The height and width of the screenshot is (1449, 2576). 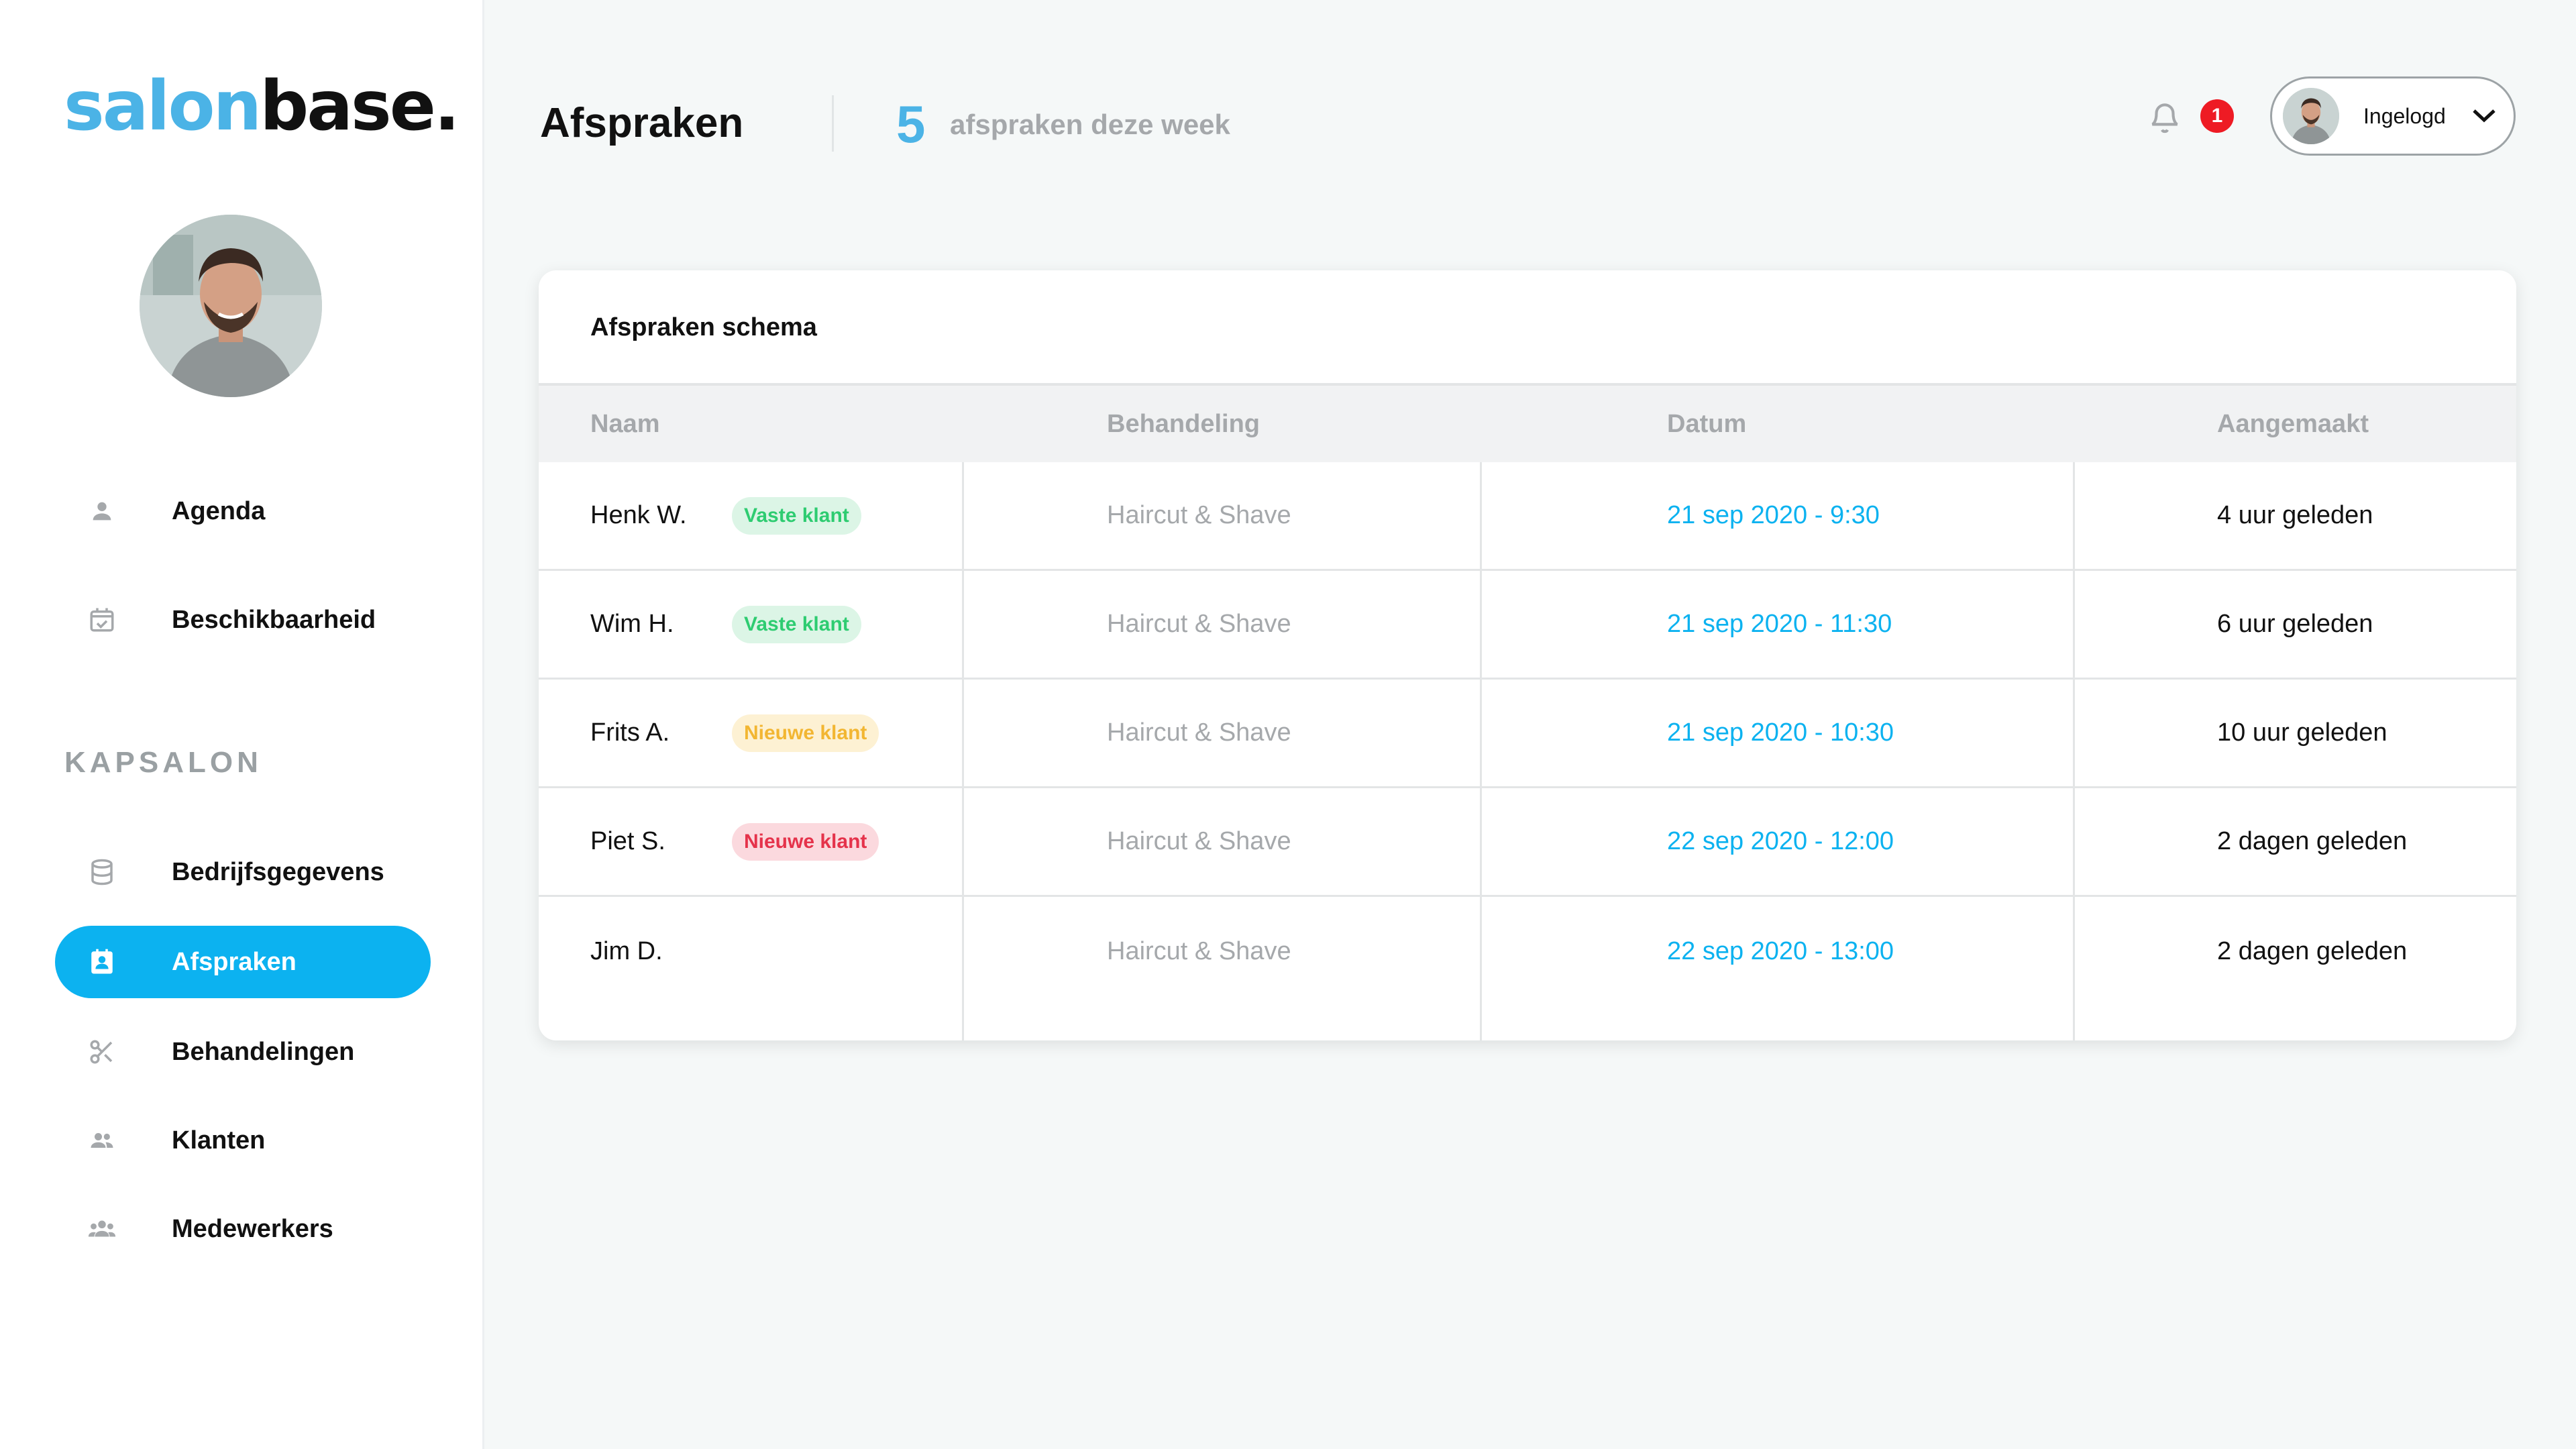 What do you see at coordinates (102, 1229) in the screenshot?
I see `group-icon` at bounding box center [102, 1229].